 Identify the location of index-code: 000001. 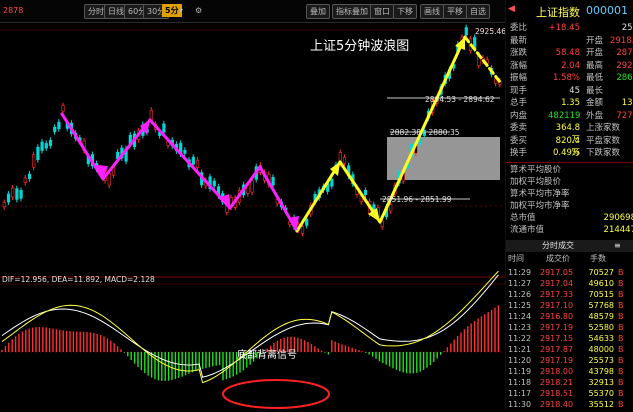
(607, 10).